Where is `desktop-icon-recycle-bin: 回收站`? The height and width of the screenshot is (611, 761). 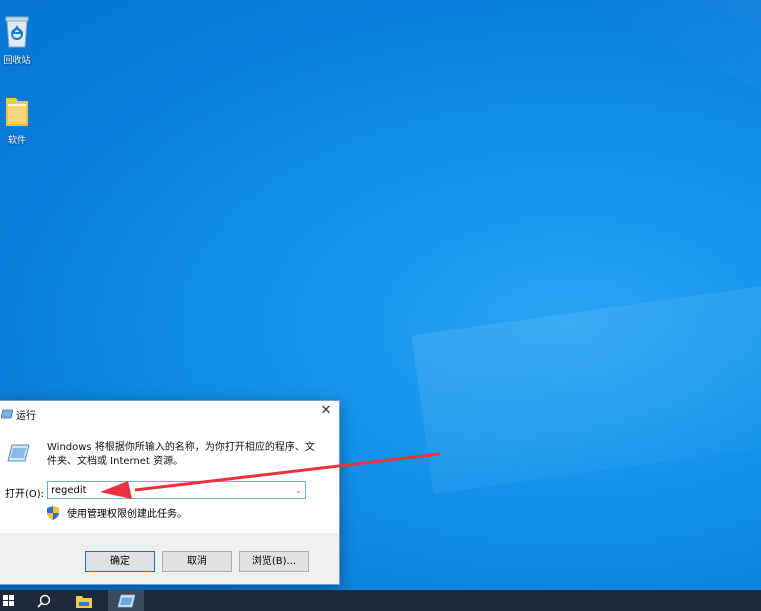
desktop-icon-recycle-bin: 回收站 is located at coordinates (17, 40).